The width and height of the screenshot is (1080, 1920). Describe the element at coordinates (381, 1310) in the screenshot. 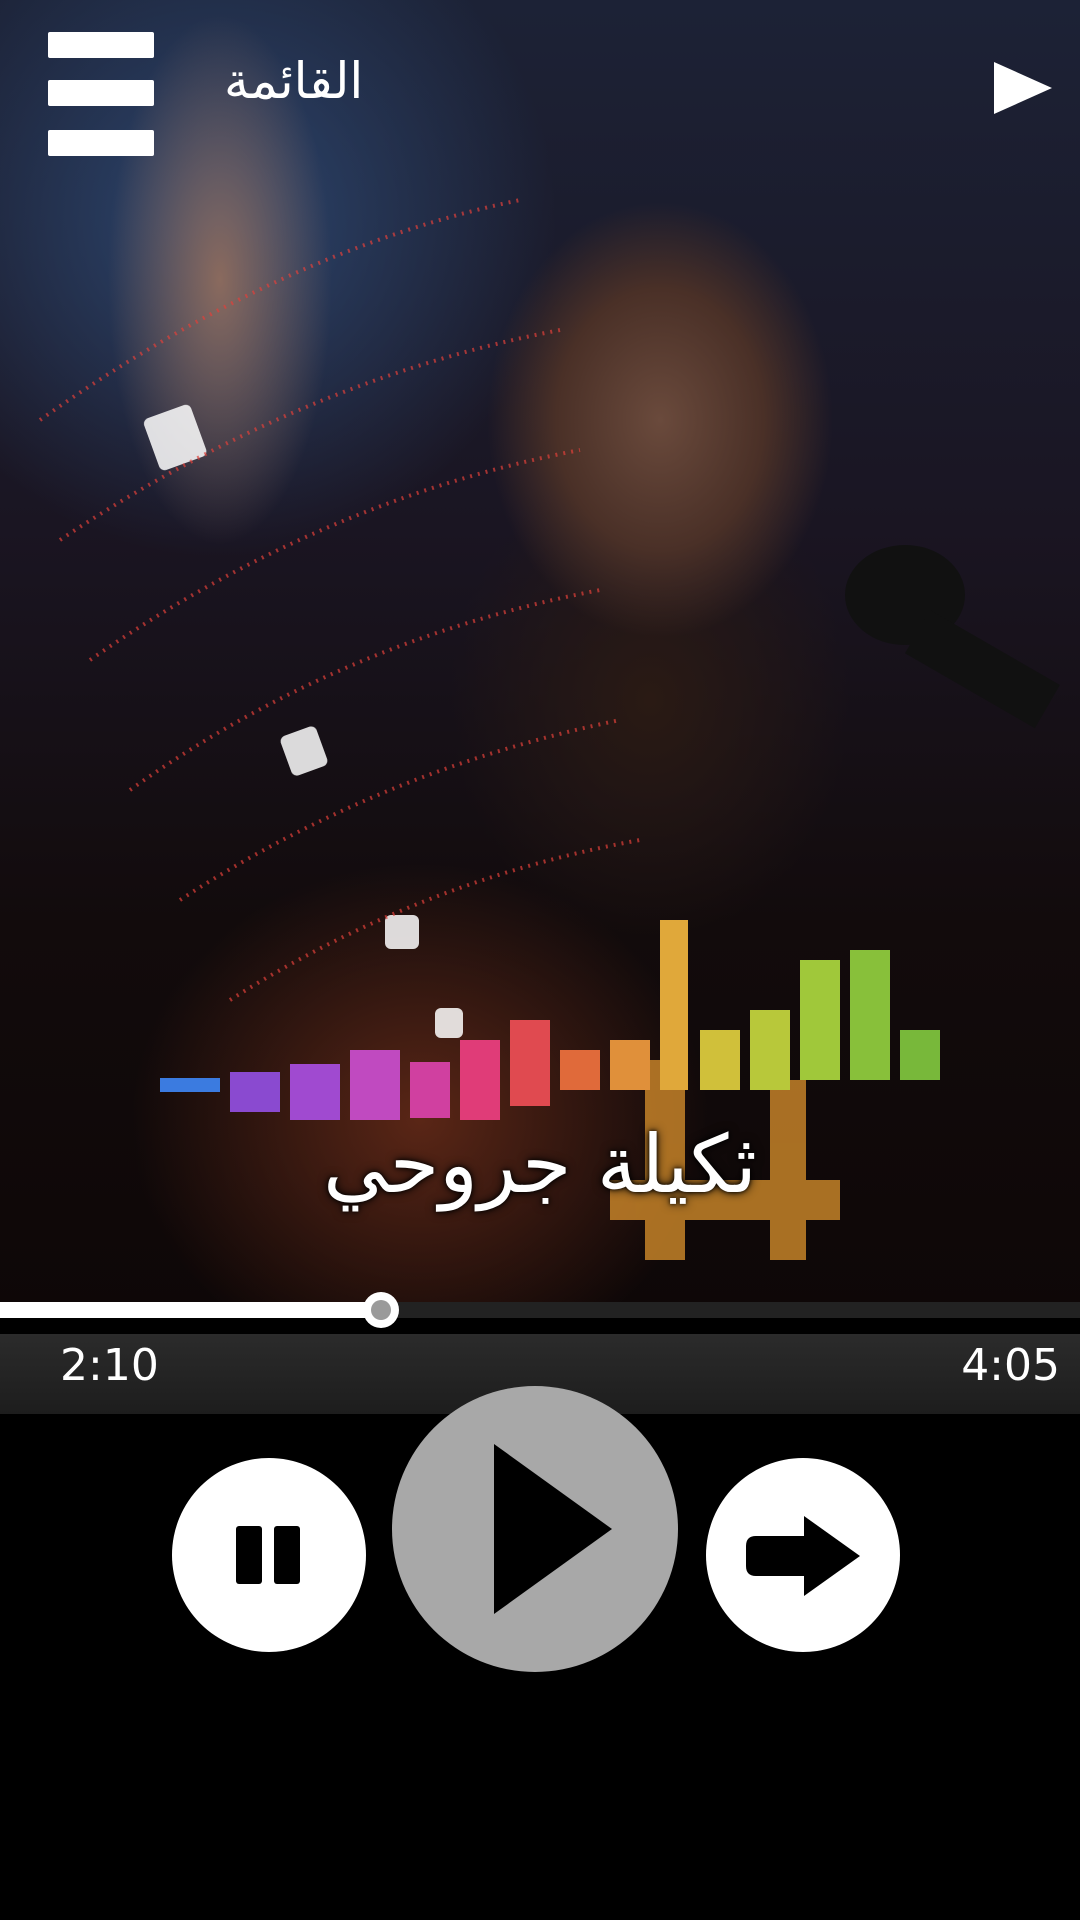

I see `seek-bar-thumb` at that location.